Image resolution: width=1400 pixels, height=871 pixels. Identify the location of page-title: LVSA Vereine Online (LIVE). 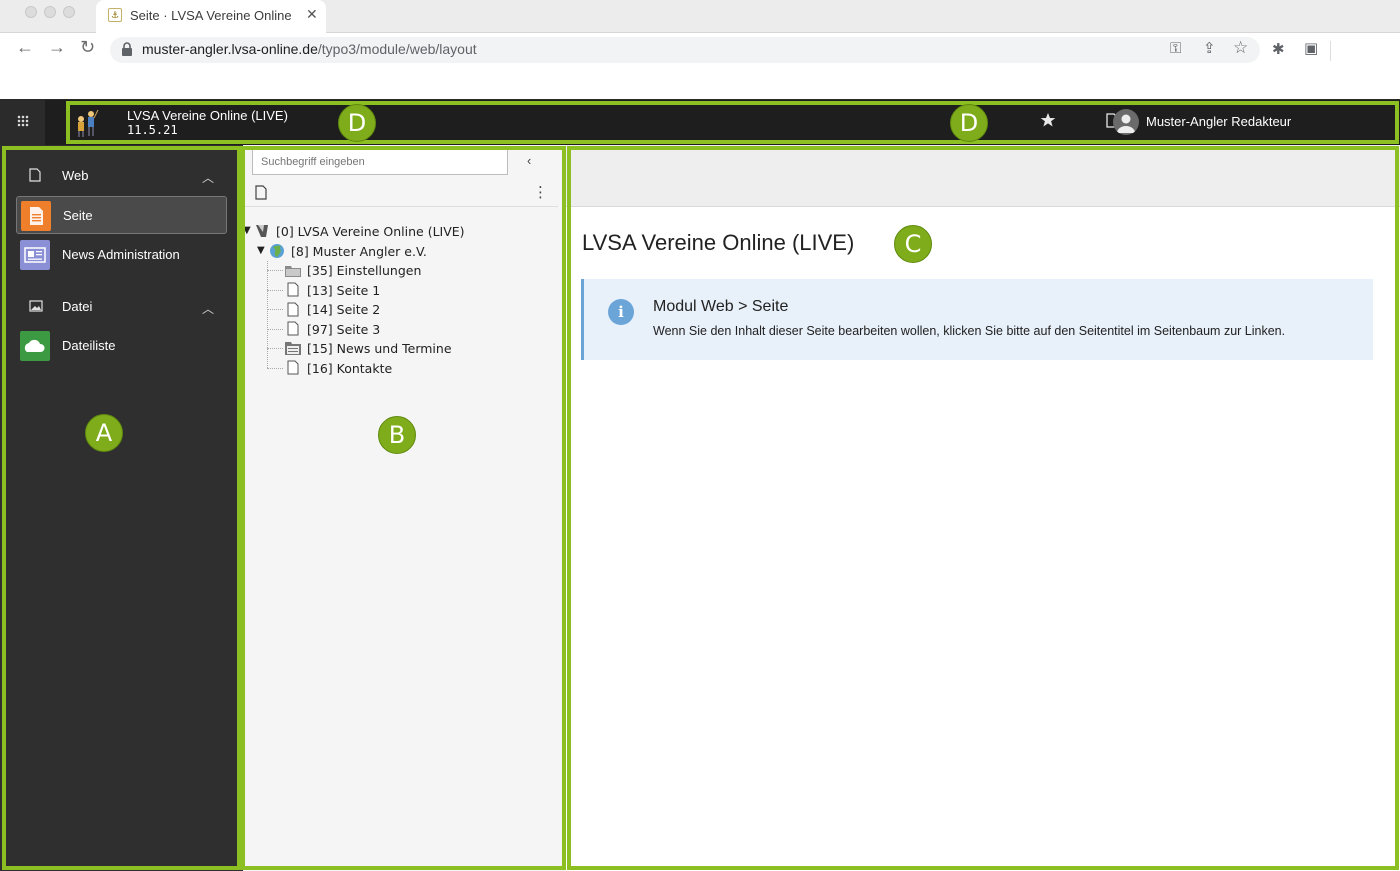
(718, 242).